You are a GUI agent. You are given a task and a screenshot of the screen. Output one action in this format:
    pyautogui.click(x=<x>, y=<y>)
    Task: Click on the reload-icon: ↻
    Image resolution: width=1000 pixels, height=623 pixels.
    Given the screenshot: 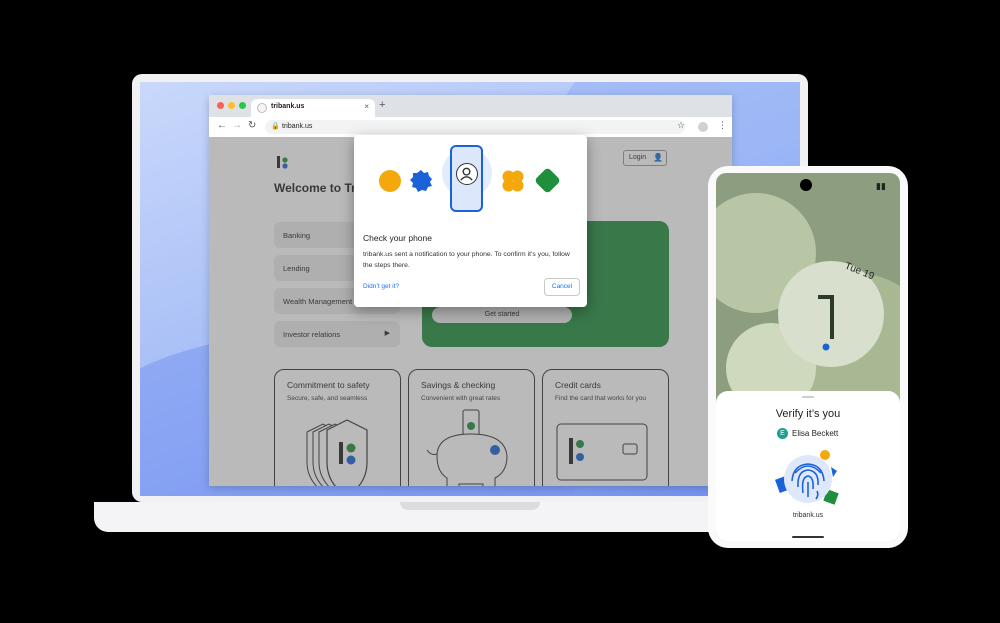 What is the action you would take?
    pyautogui.click(x=252, y=125)
    